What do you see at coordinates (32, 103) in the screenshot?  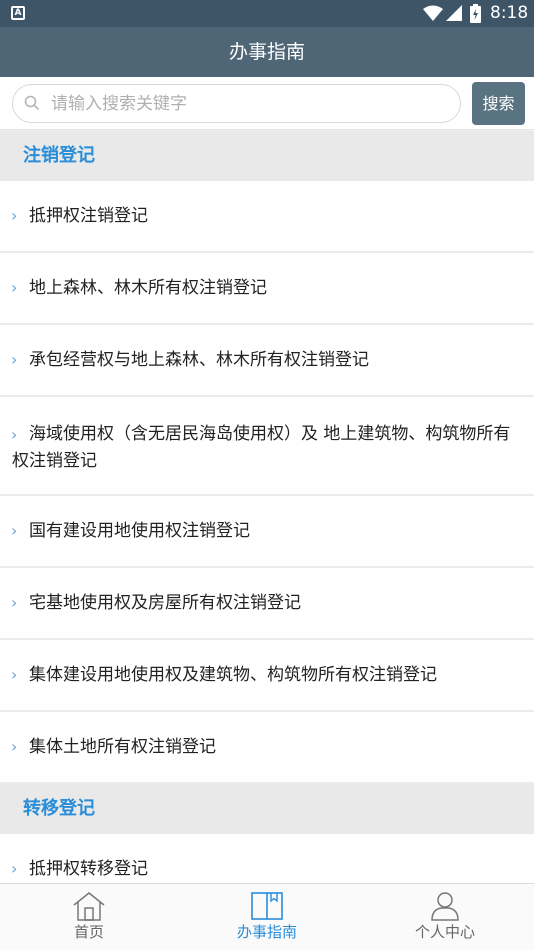 I see `search-icon` at bounding box center [32, 103].